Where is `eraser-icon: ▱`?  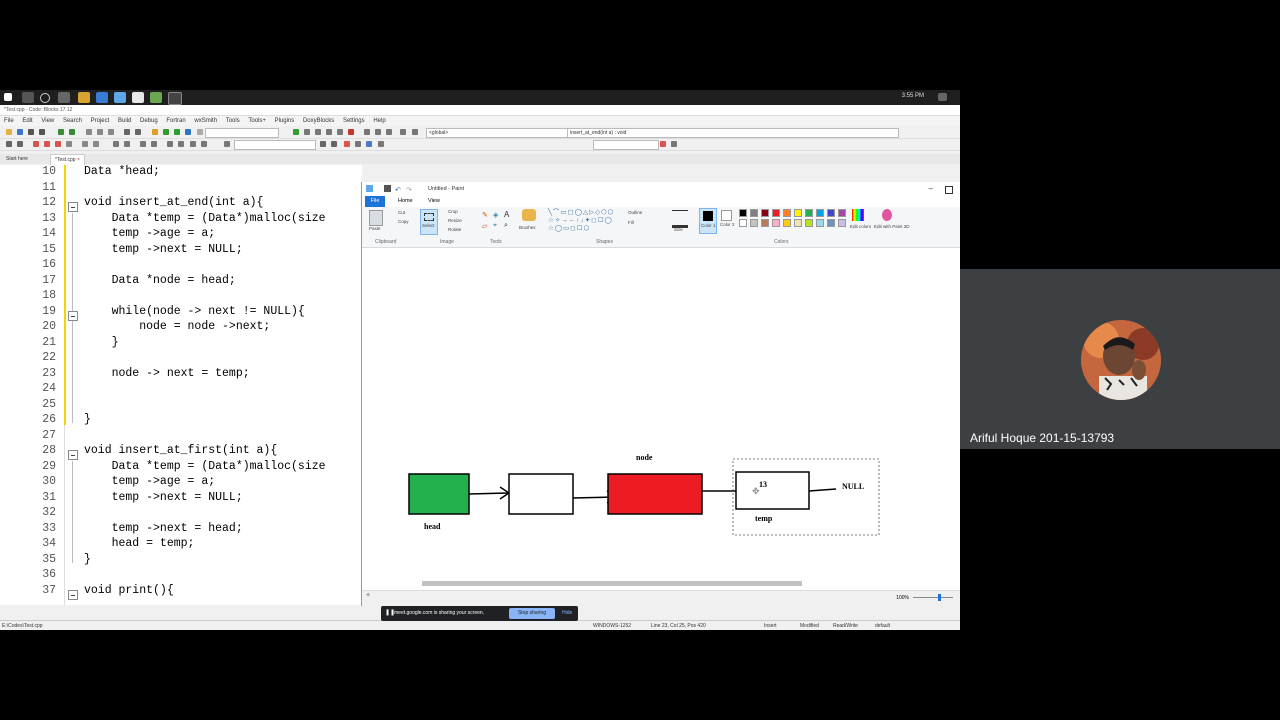 eraser-icon: ▱ is located at coordinates (484, 226).